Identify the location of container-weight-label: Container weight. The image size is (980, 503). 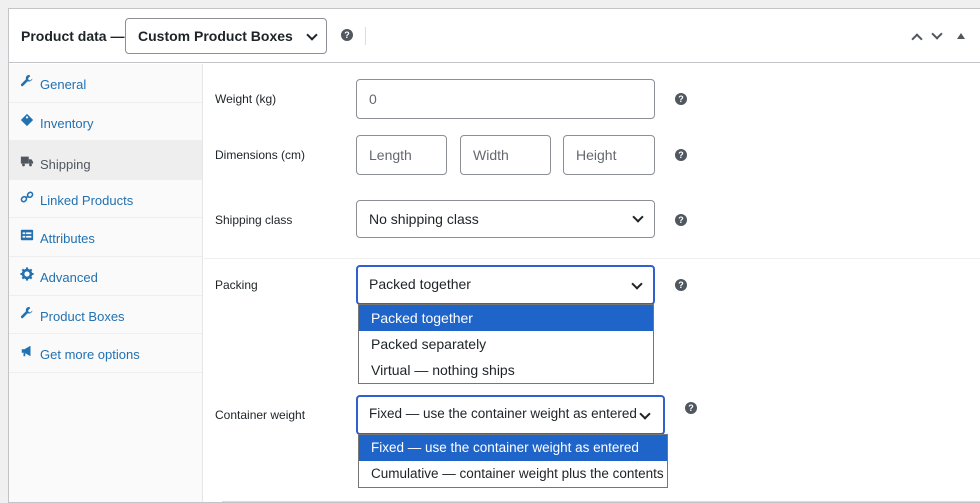
(260, 415).